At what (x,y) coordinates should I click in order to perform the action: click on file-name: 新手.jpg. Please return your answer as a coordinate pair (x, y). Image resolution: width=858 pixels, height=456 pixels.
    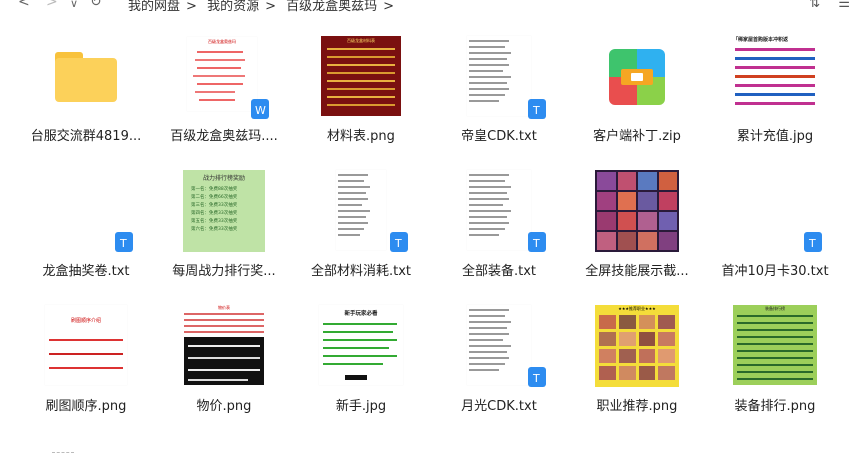
    Looking at the image, I should click on (361, 406).